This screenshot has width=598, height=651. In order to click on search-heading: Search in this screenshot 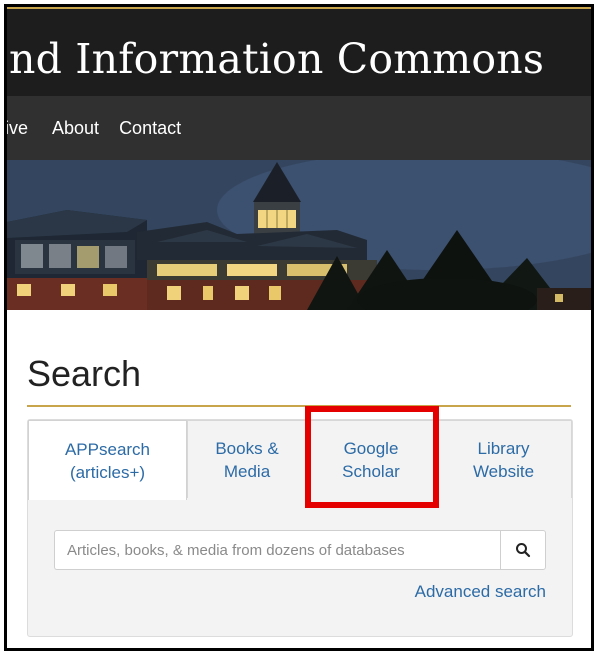, I will do `click(84, 373)`.